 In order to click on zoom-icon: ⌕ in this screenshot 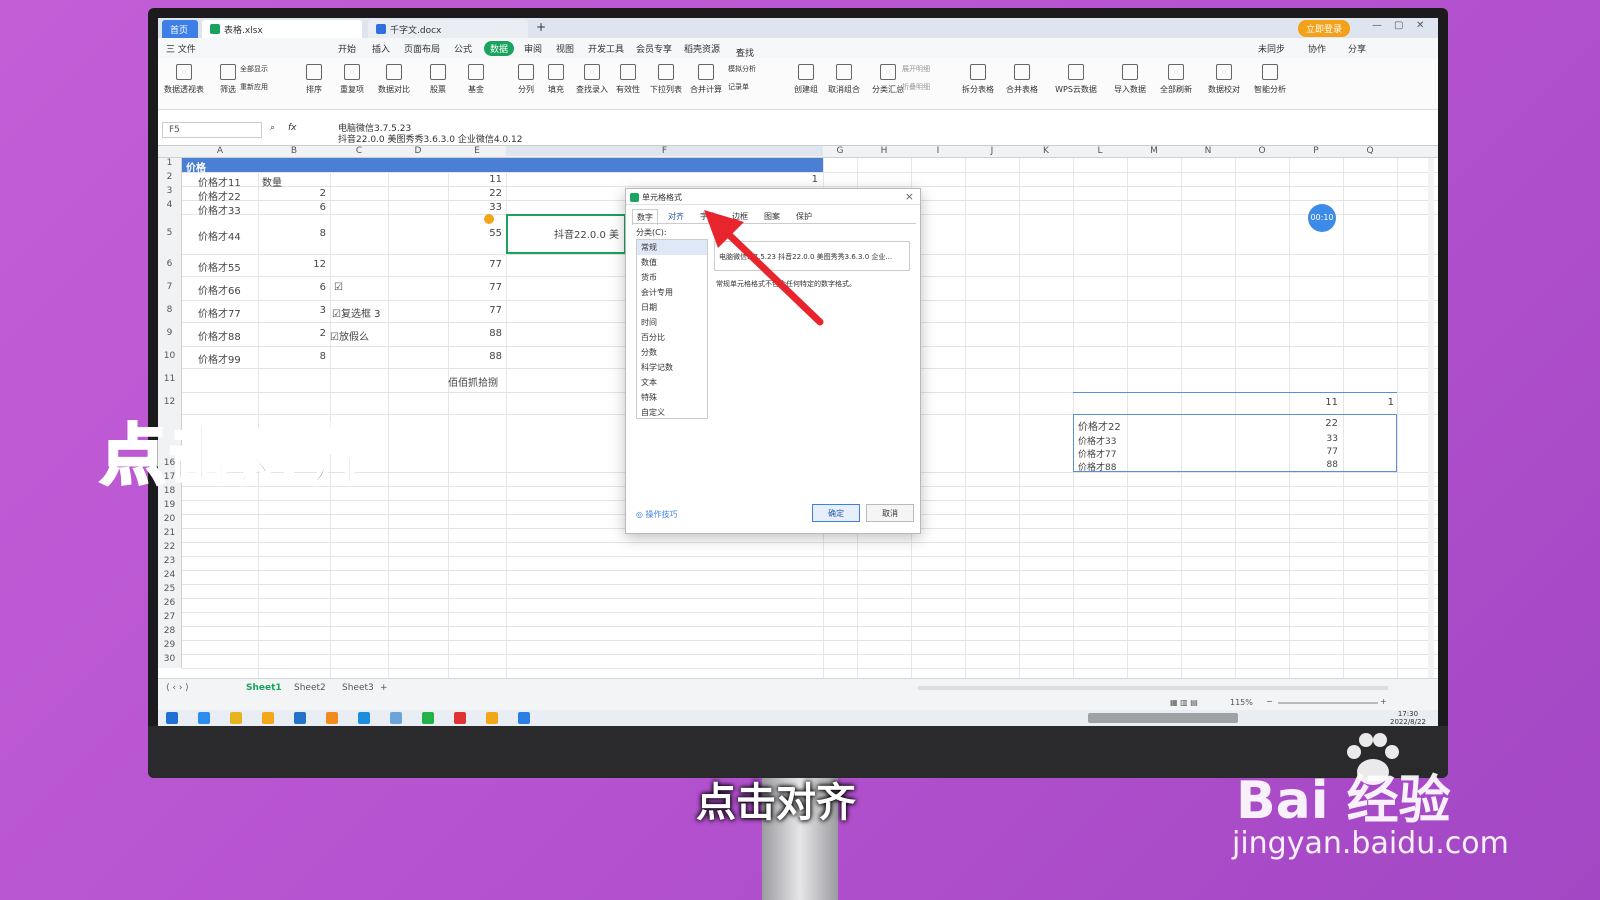, I will do `click(272, 128)`.